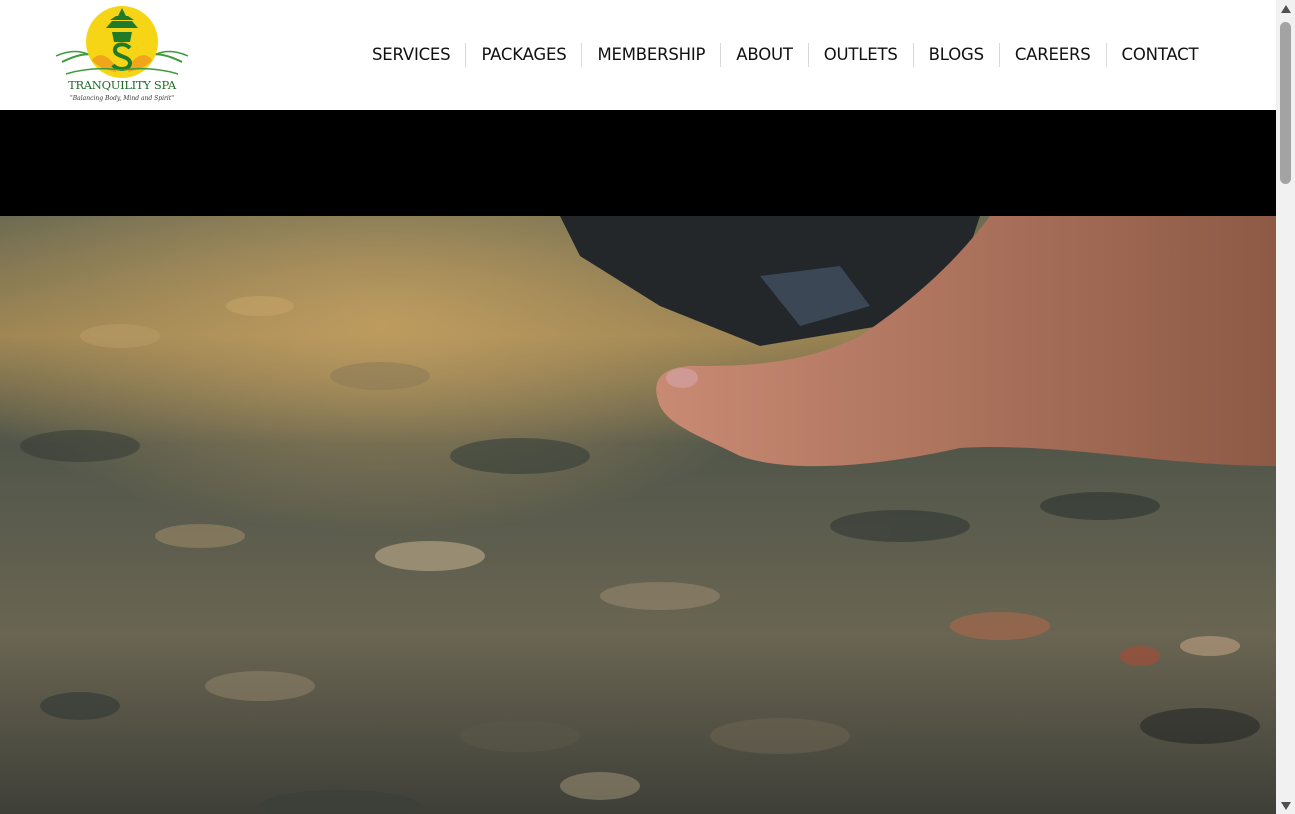  Describe the element at coordinates (122, 85) in the screenshot. I see `brand-name: TRANQUILITY SPA` at that location.